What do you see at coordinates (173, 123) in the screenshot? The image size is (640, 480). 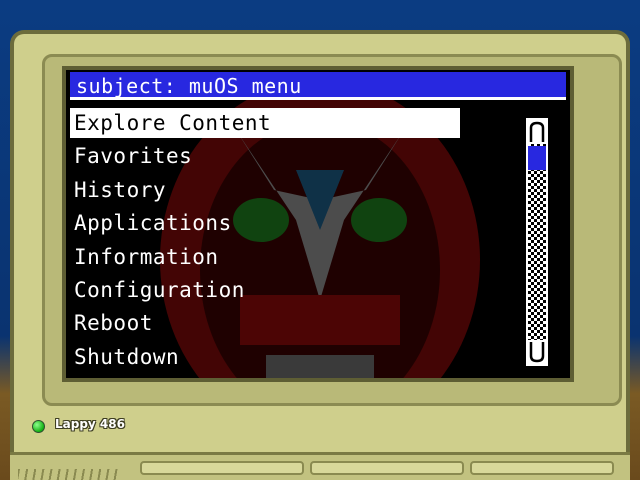 I see `menu-item-label: Explore Content` at bounding box center [173, 123].